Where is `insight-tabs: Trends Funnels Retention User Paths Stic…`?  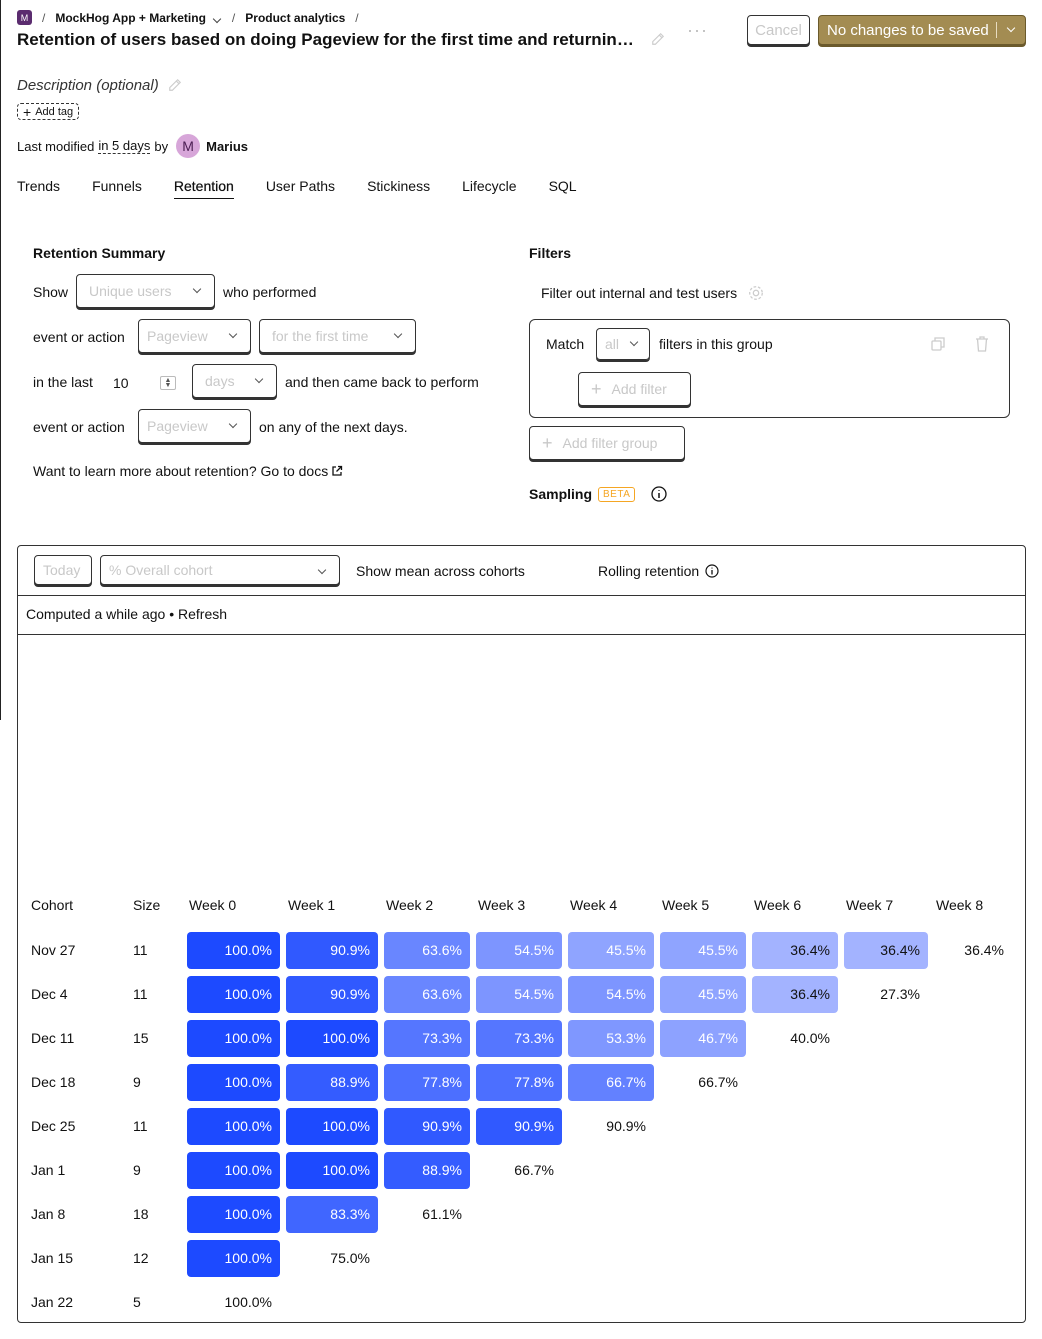 insight-tabs: Trends Funnels Retention User Paths Stic… is located at coordinates (313, 188).